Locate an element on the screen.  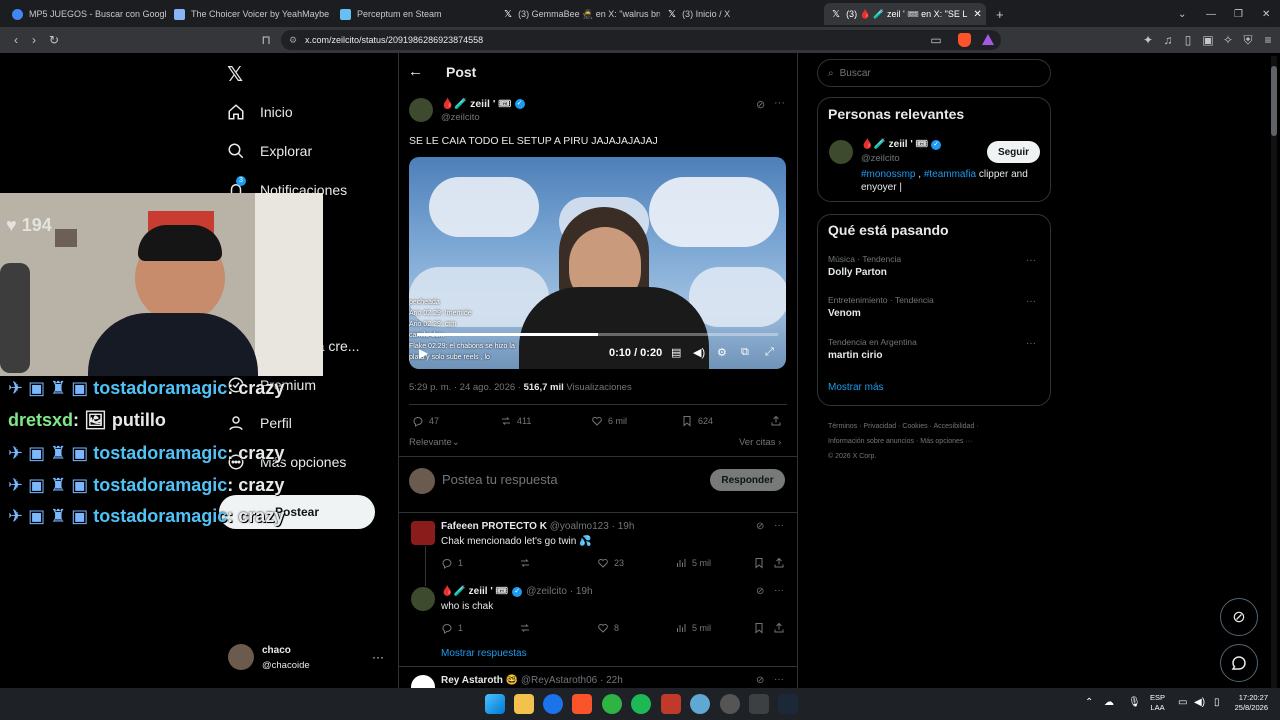
fullscreen-icon: ⤢ is located at coordinates (769, 352).